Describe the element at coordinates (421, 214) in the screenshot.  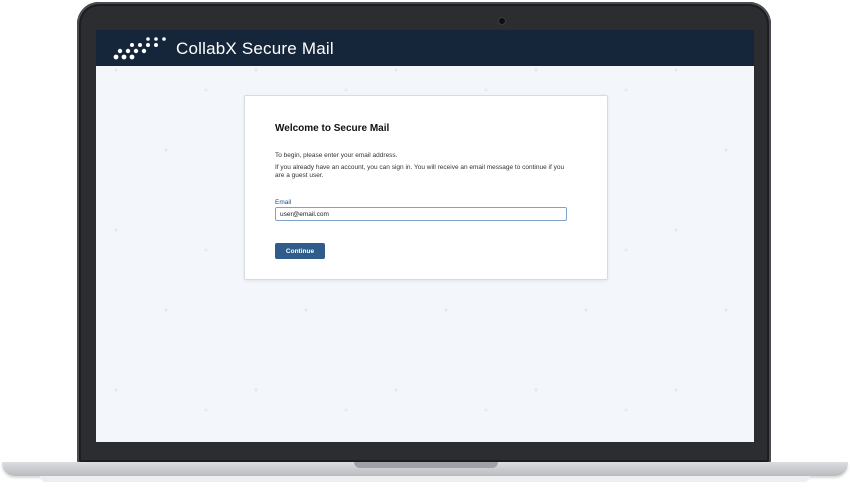
I see `email-input` at that location.